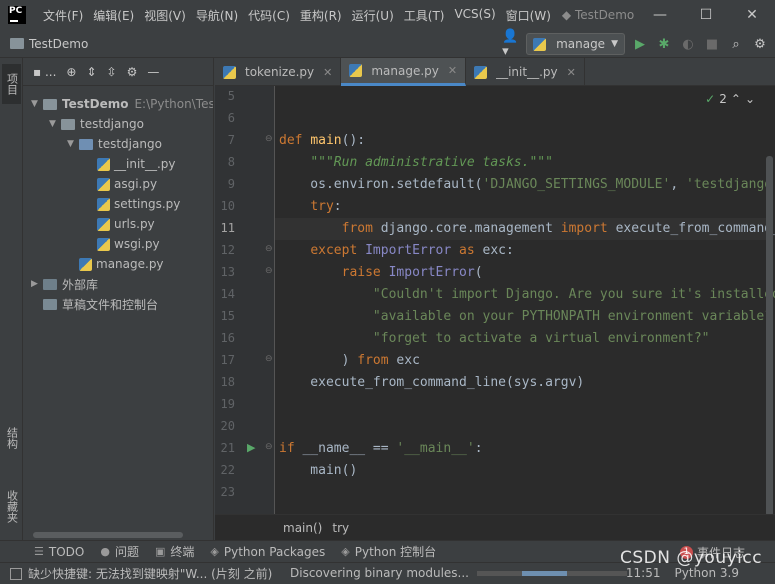 The image size is (775, 584). Describe the element at coordinates (527, 207) in the screenshot. I see `code-line: try:` at that location.